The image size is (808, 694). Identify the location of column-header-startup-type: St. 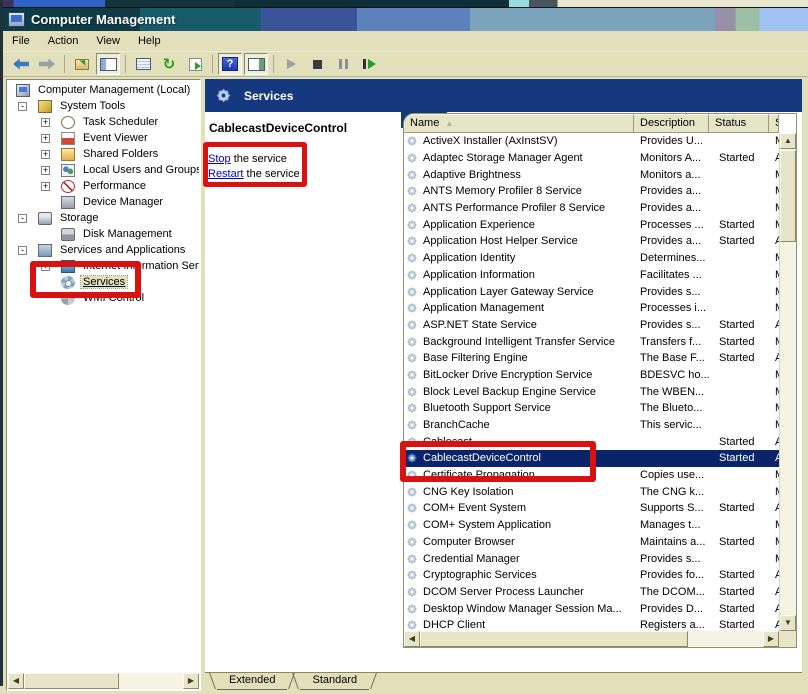
(774, 123).